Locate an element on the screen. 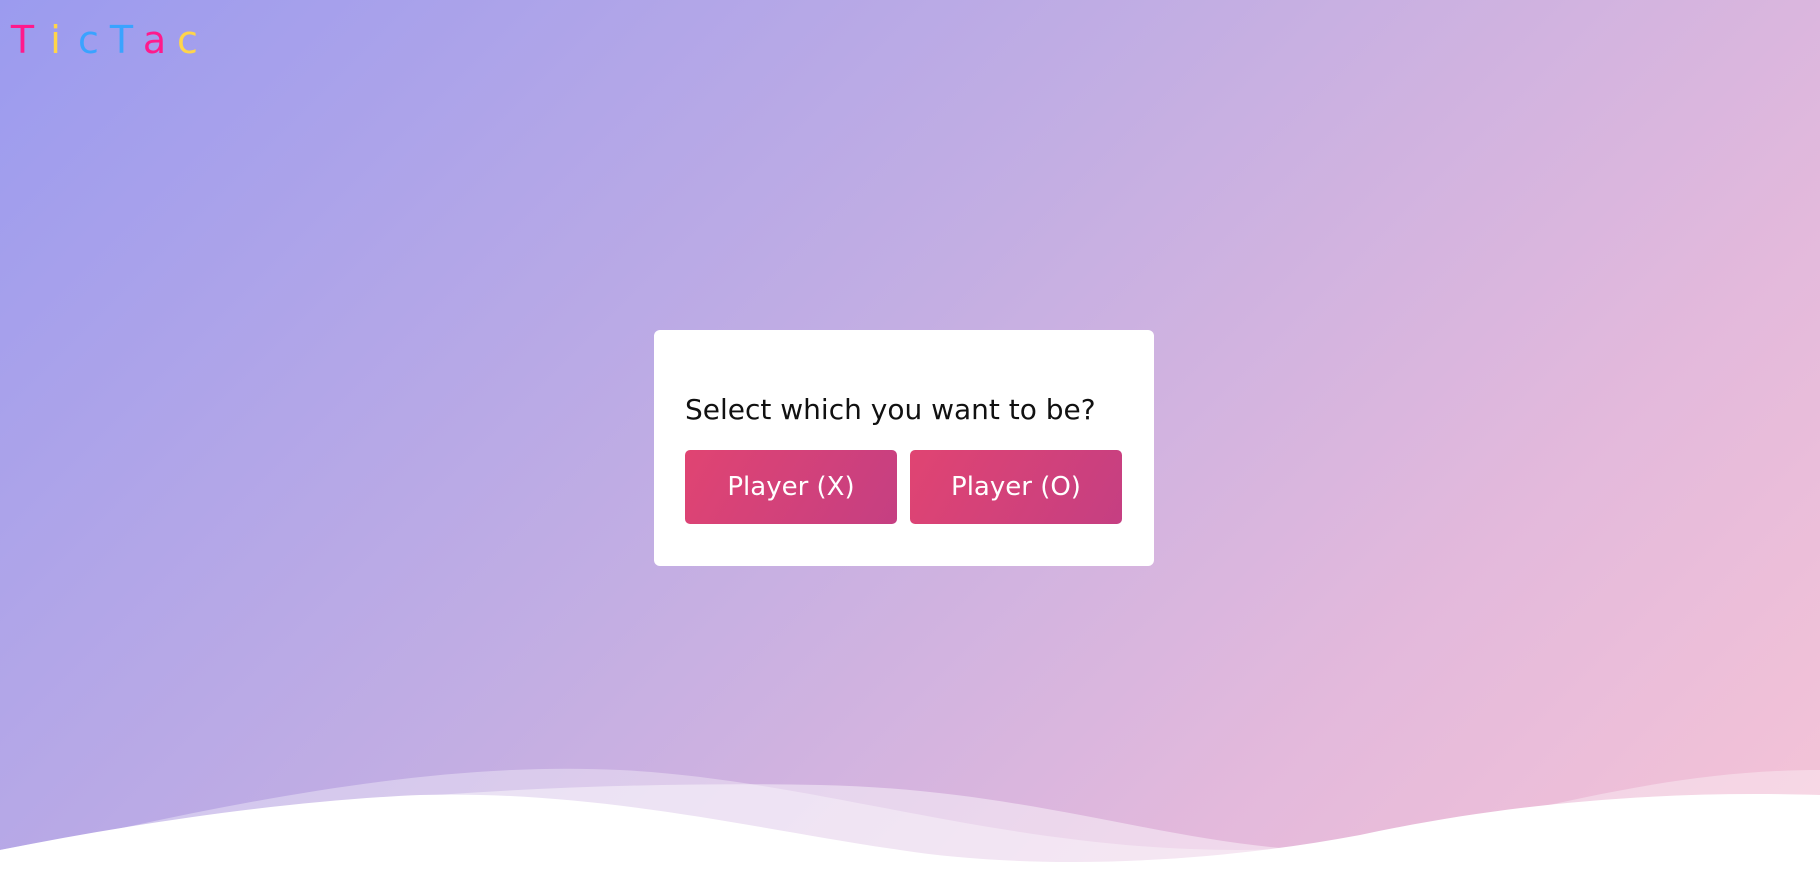  logo-letter-a: a is located at coordinates (154, 40).